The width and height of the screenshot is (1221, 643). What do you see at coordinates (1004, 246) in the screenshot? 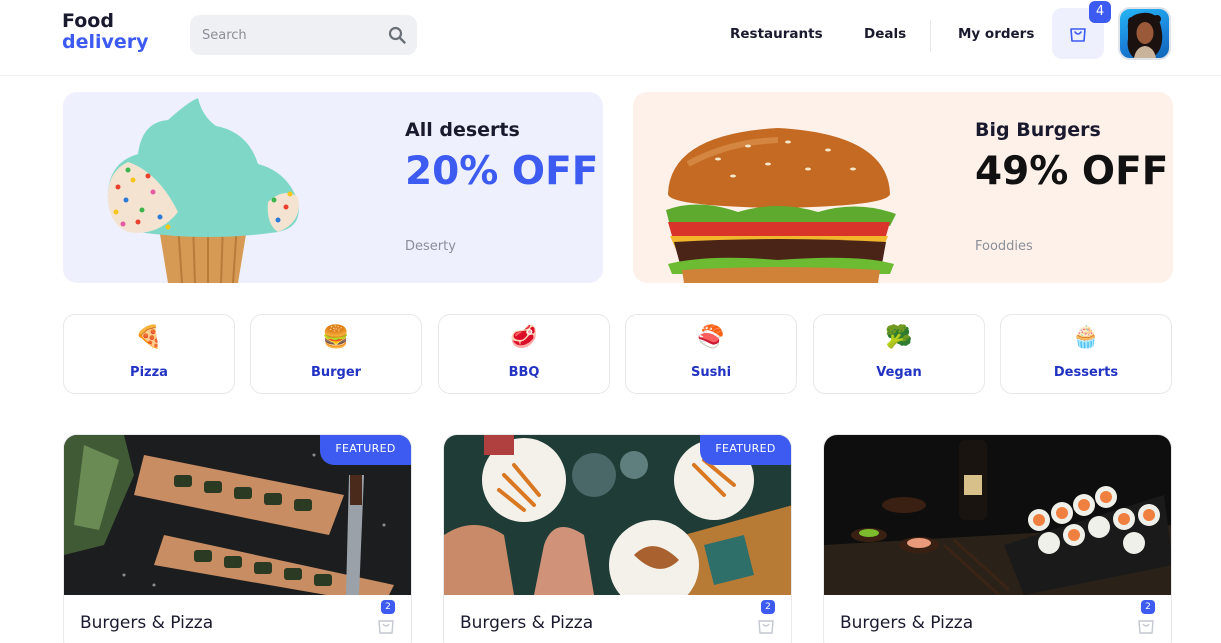
I see `promo-subtitle: Fooddies` at bounding box center [1004, 246].